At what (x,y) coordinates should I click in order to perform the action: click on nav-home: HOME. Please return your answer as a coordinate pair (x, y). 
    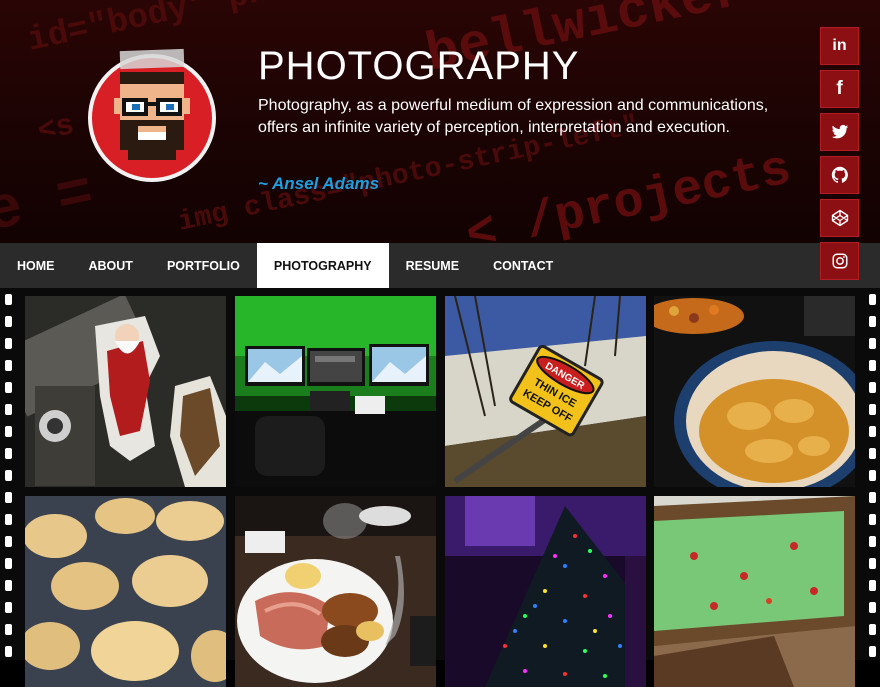
    Looking at the image, I should click on (36, 265).